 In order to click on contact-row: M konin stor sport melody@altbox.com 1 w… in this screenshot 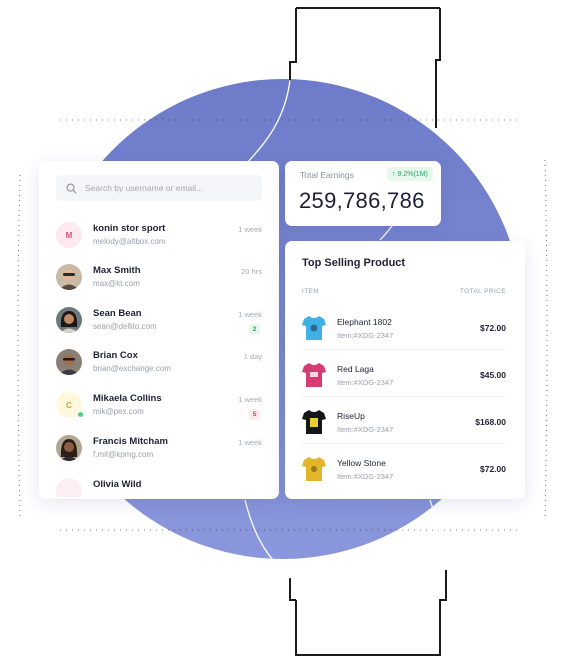, I will do `click(161, 236)`.